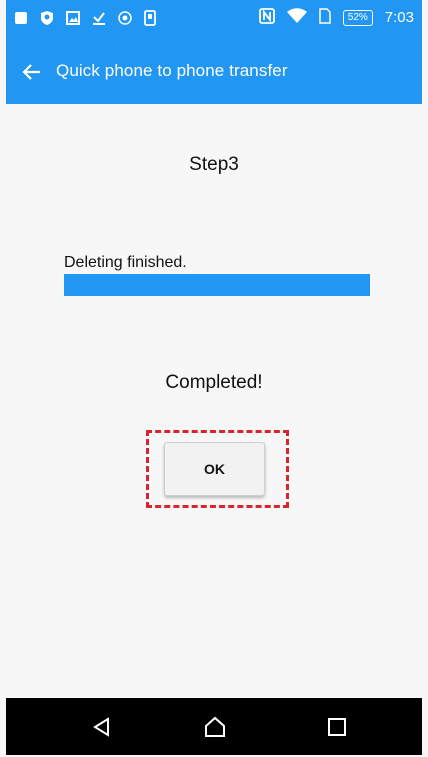 This screenshot has height=757, width=428. Describe the element at coordinates (214, 382) in the screenshot. I see `status-text: Completed!` at that location.